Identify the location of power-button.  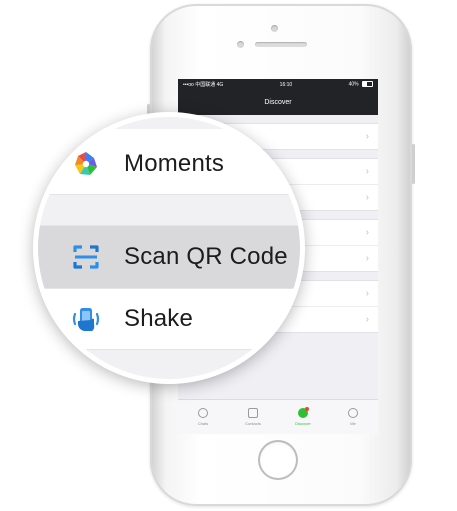
(413, 164).